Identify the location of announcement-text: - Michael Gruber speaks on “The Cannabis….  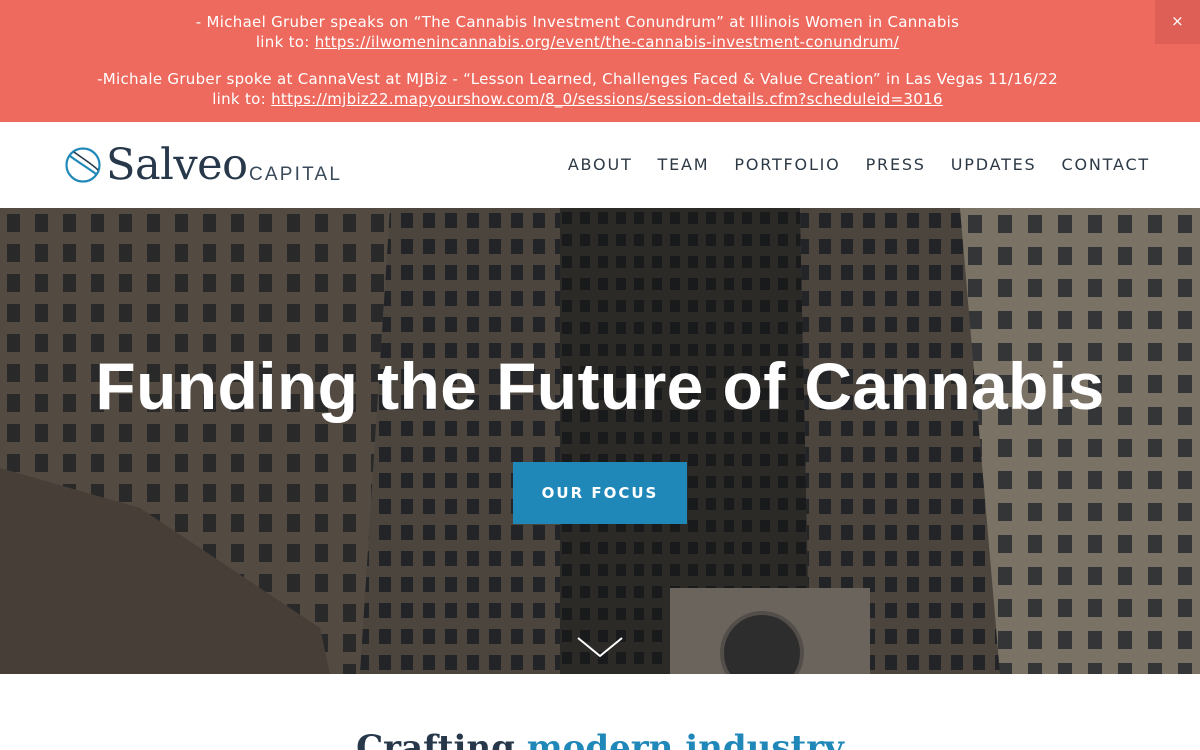
(577, 22).